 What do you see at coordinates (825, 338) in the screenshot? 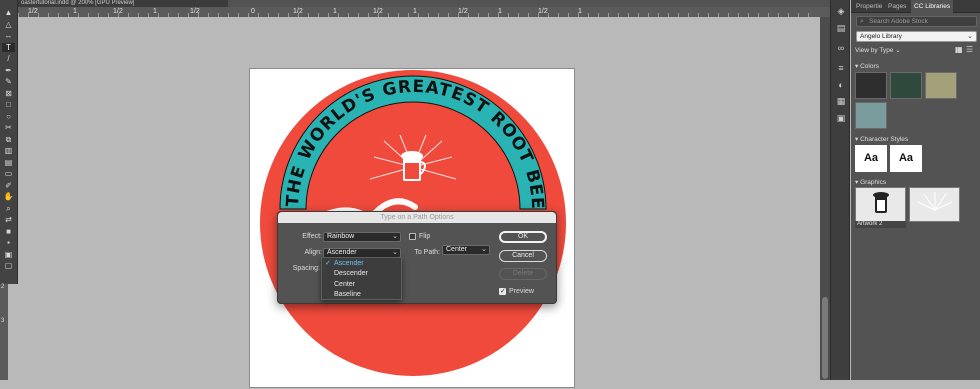
I see `scrollbar-thumb` at bounding box center [825, 338].